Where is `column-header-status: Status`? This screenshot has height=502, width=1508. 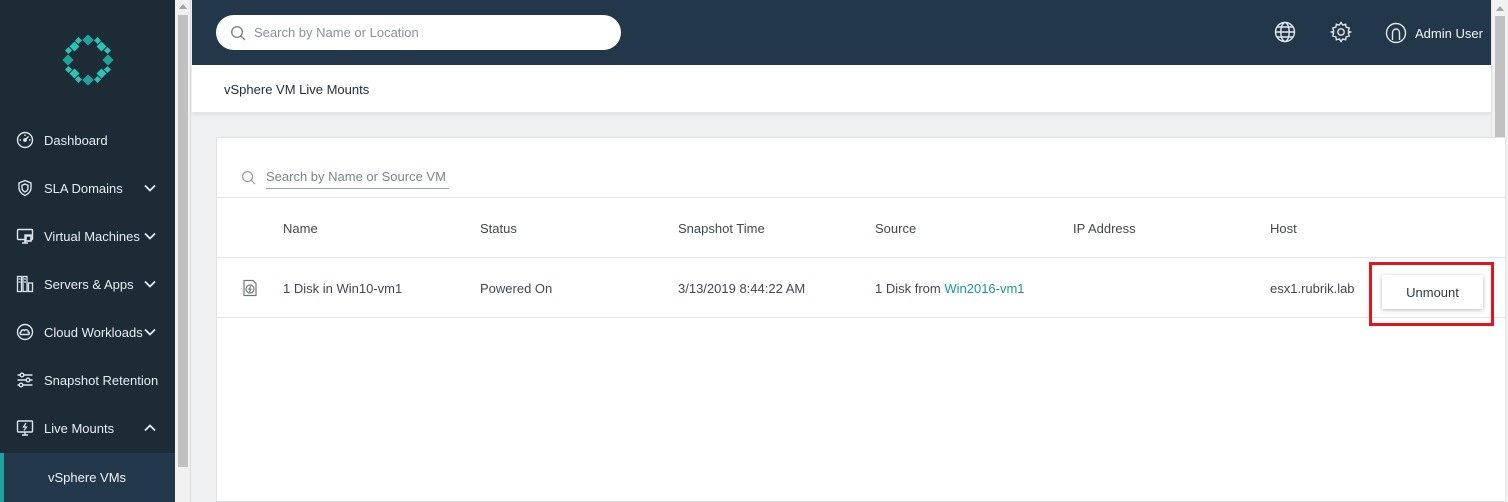
column-header-status: Status is located at coordinates (498, 228).